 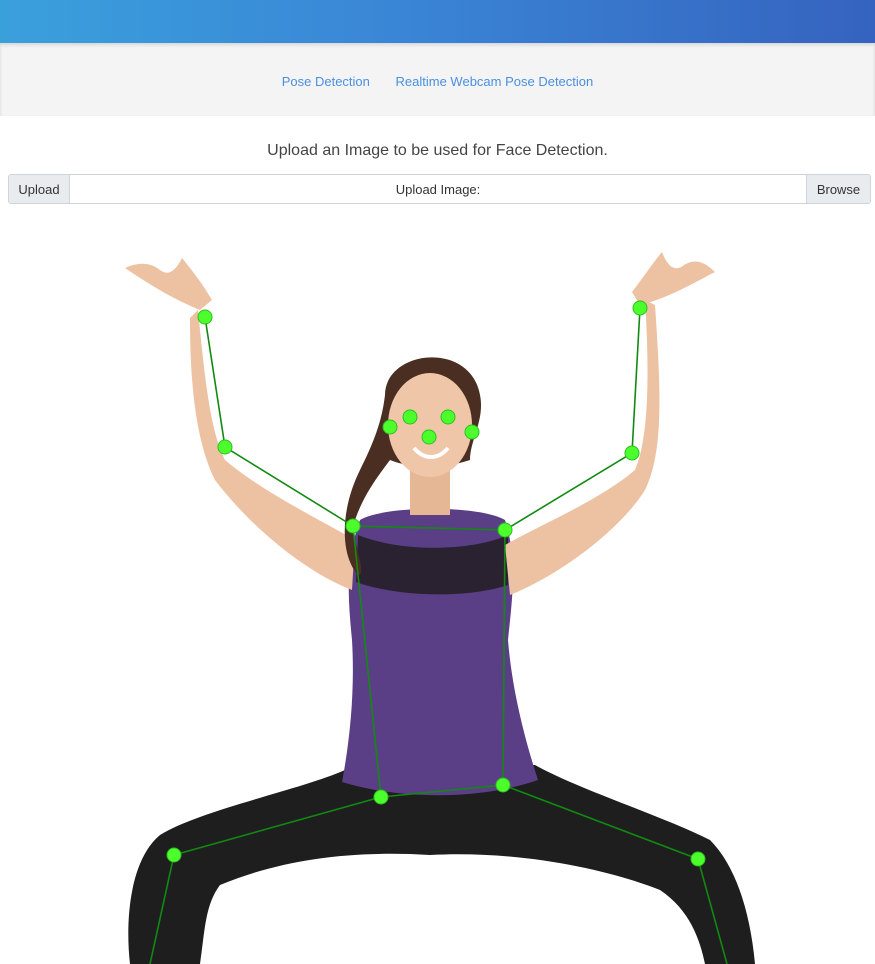 I want to click on upload-image-field: Upload Image:, so click(x=438, y=189).